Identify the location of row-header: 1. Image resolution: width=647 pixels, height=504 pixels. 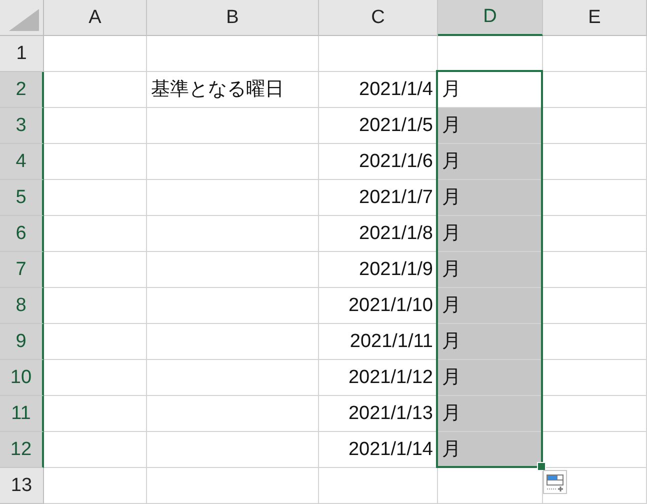
(22, 54).